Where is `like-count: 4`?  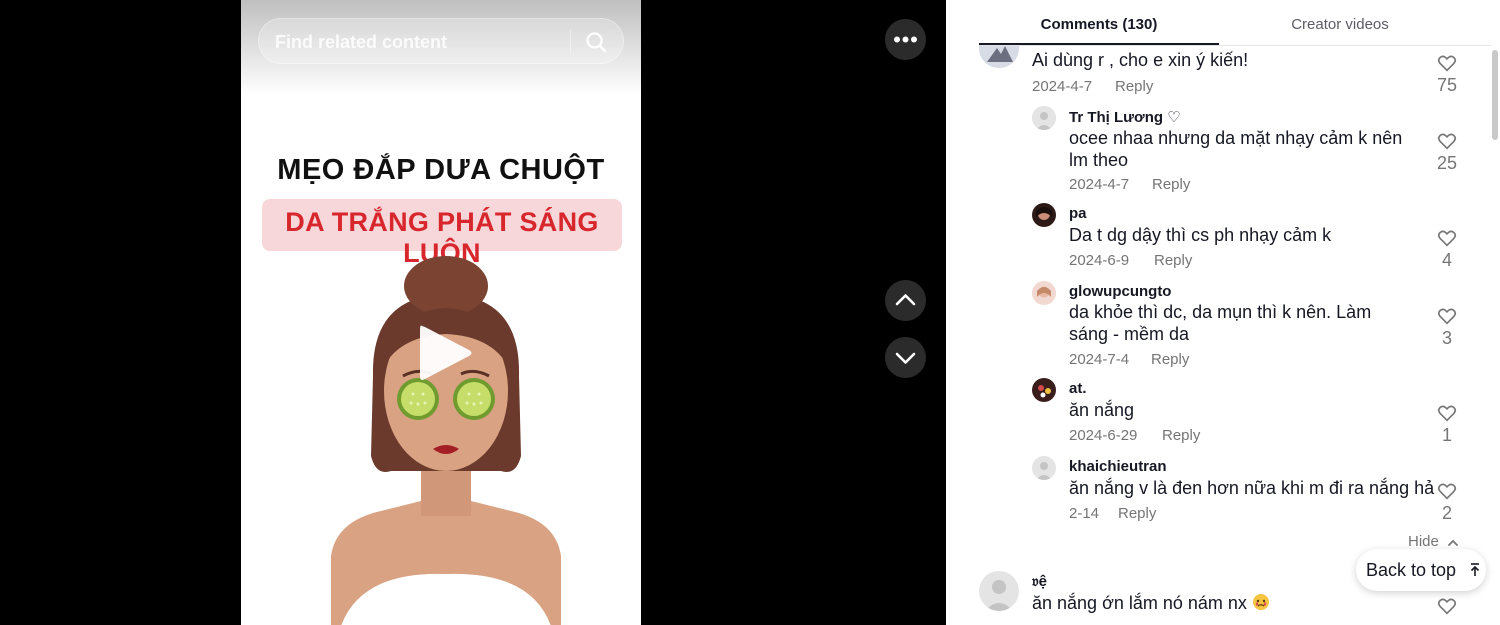 like-count: 4 is located at coordinates (1446, 260).